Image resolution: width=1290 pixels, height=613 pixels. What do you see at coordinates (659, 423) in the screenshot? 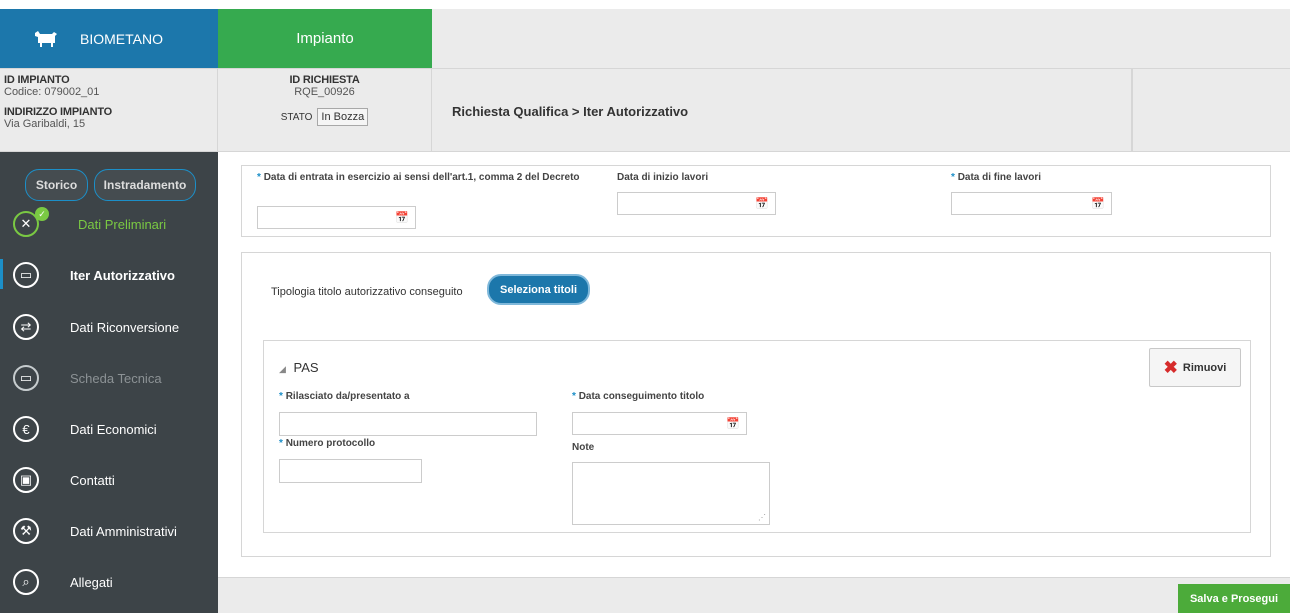
I see `data-conseguimento-input: 📅` at bounding box center [659, 423].